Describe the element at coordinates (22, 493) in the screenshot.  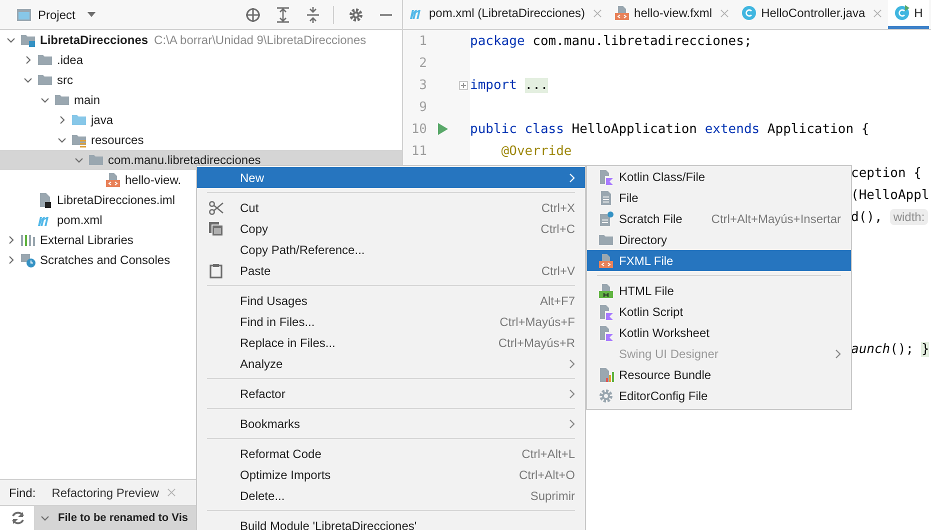
I see `panel-label: Find:` at that location.